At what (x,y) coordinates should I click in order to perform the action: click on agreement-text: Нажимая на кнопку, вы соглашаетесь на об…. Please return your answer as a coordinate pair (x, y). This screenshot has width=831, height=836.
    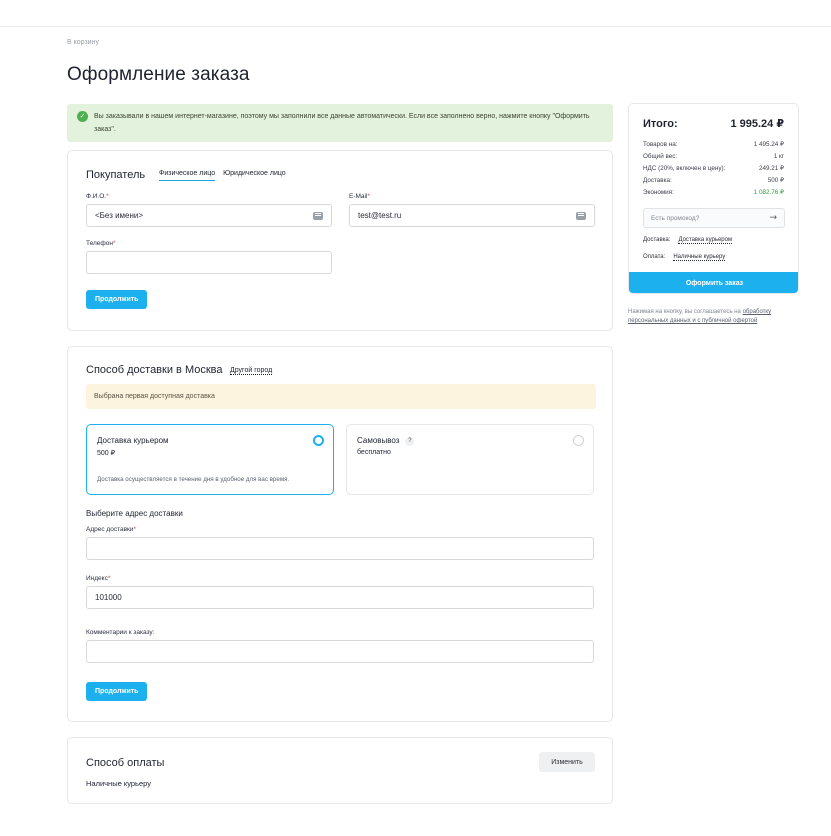
    Looking at the image, I should click on (700, 316).